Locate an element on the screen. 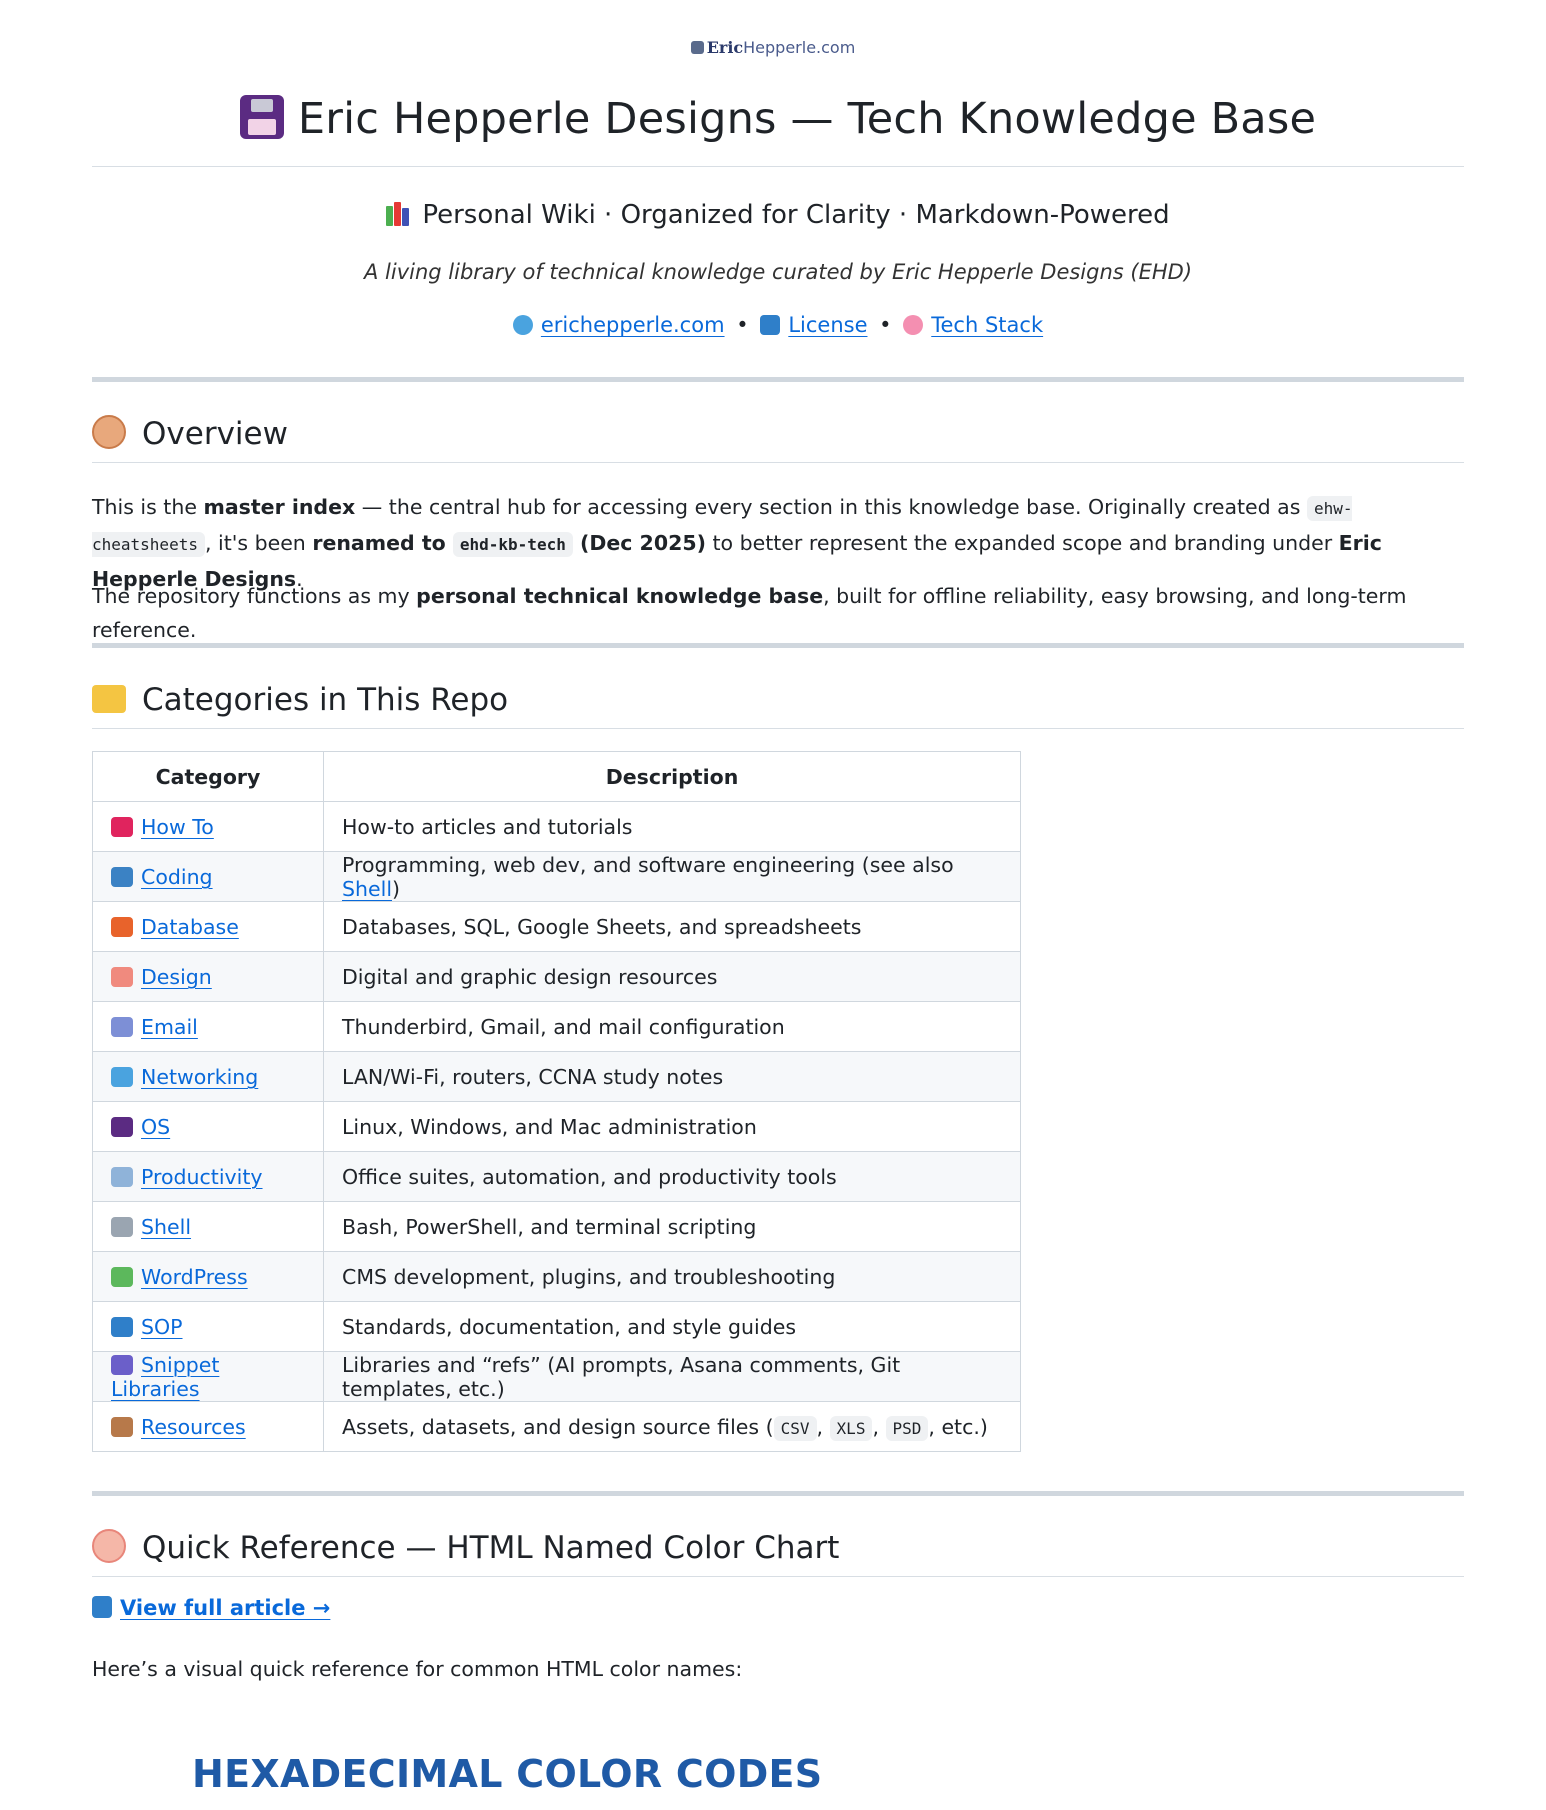 The image size is (1546, 1810). floppy-disk-icon is located at coordinates (261, 117).